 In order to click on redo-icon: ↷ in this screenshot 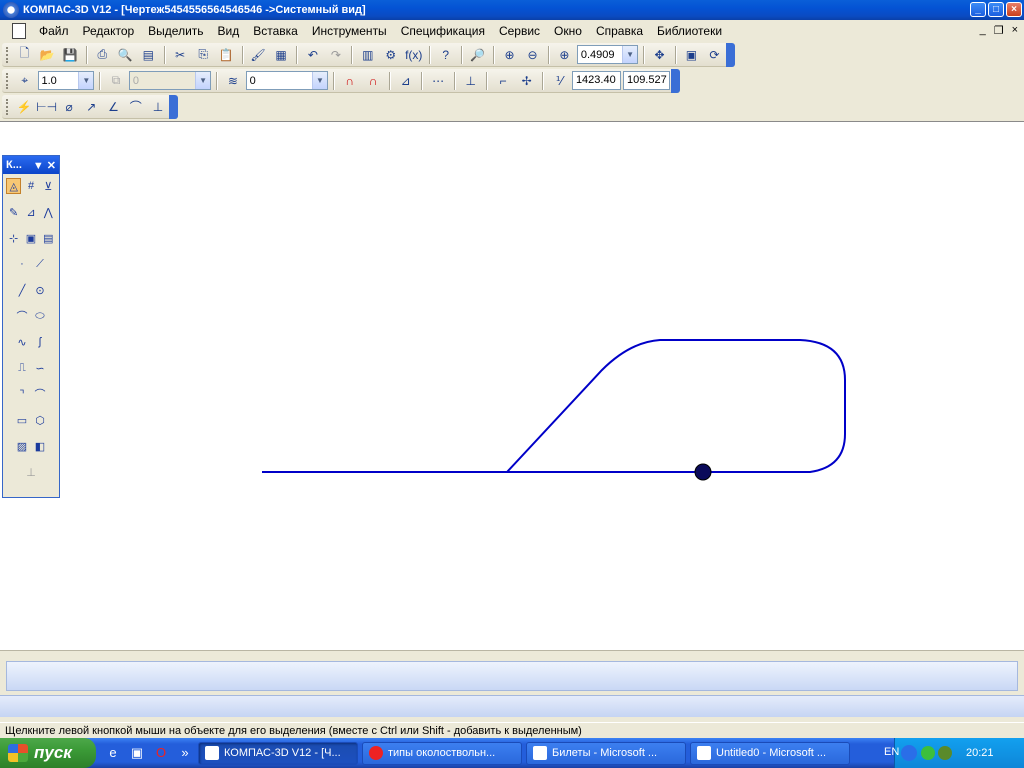, I will do `click(335, 55)`.